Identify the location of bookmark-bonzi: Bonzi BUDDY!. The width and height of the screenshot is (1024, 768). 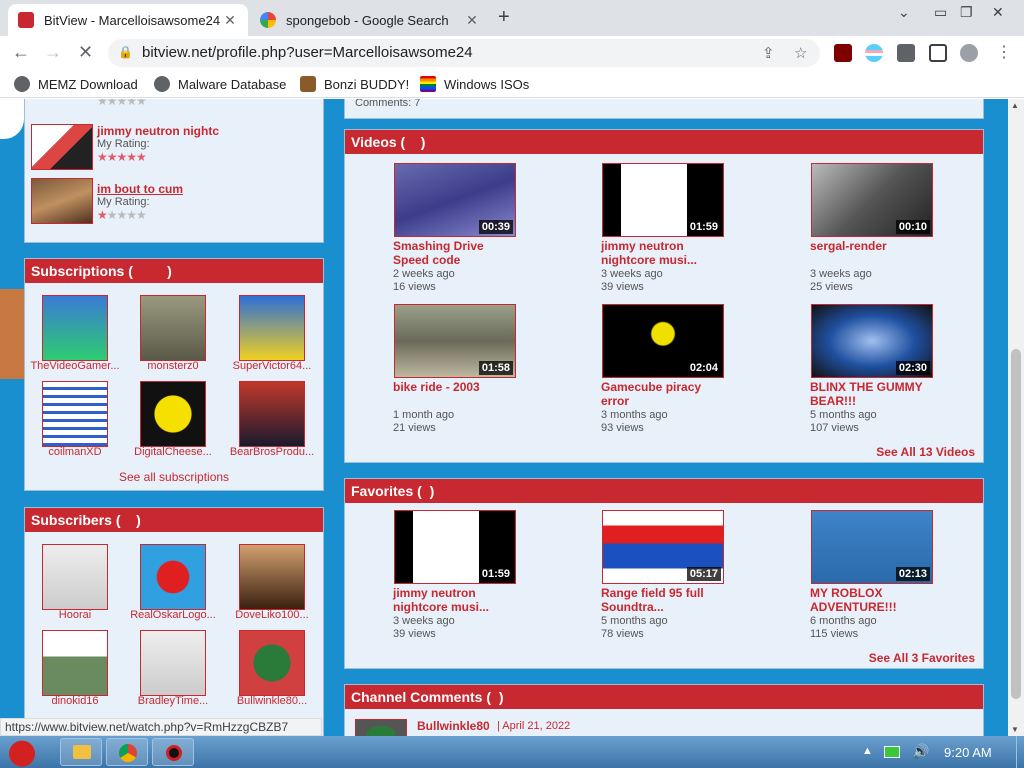
(354, 84).